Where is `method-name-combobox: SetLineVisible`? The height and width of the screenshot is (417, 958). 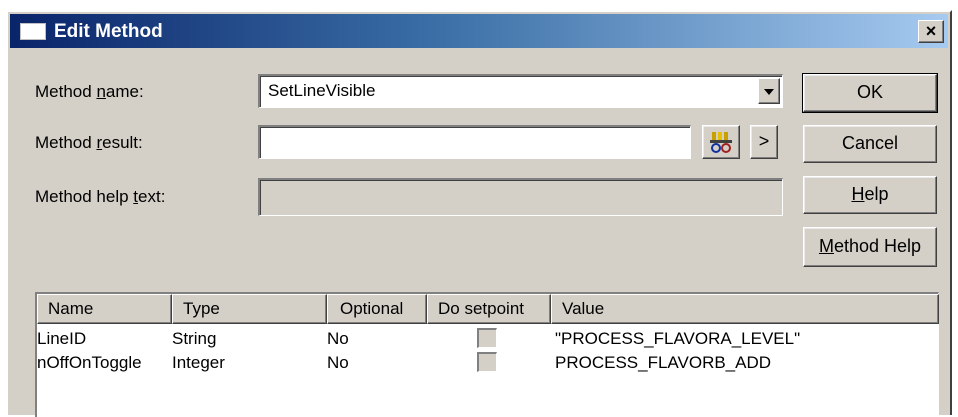
method-name-combobox: SetLineVisible is located at coordinates (520, 91).